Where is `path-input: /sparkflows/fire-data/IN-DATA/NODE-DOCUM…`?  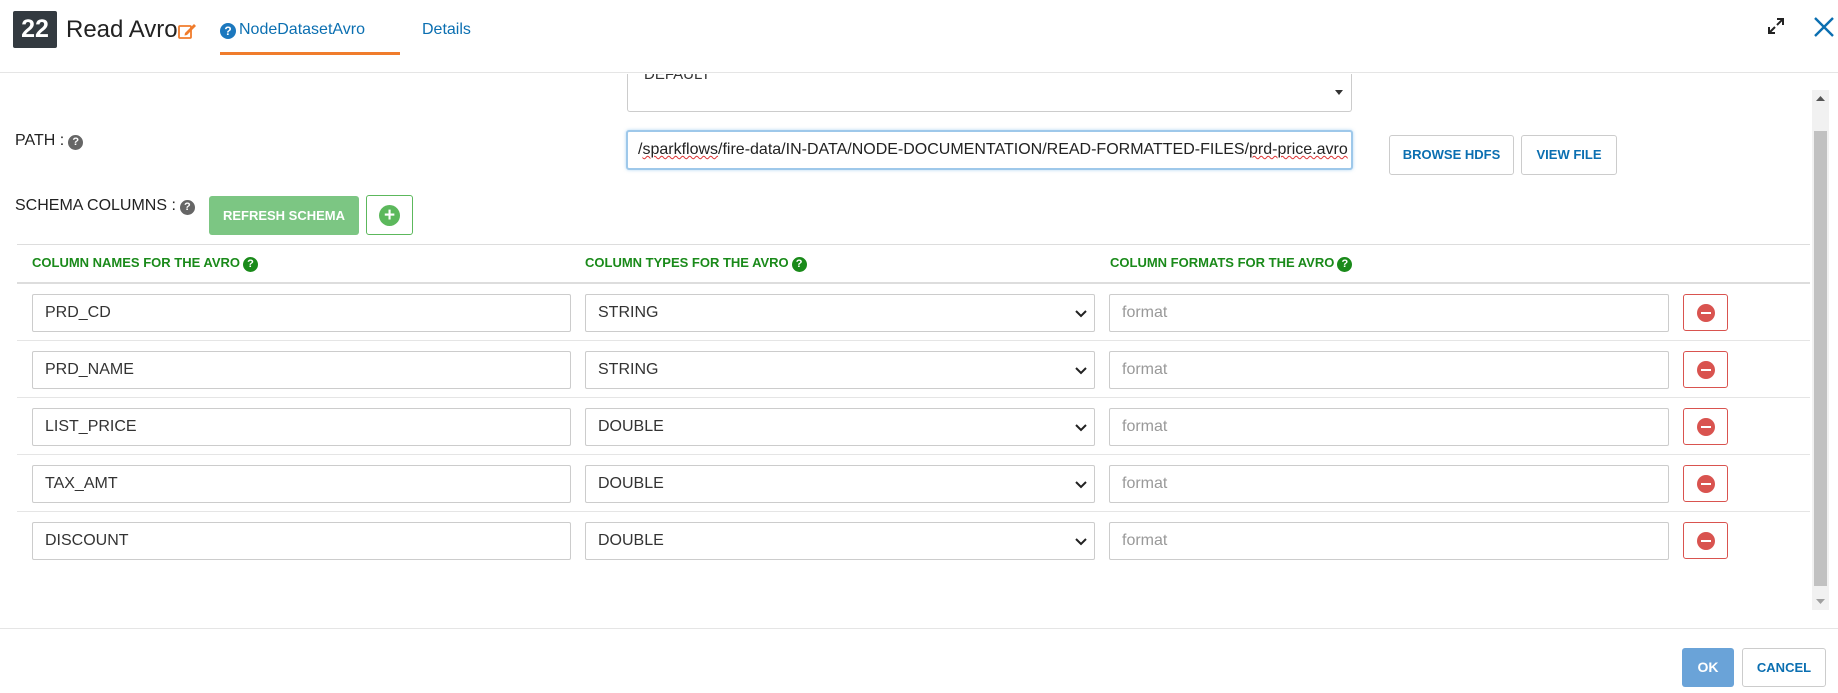 path-input: /sparkflows/fire-data/IN-DATA/NODE-DOCUM… is located at coordinates (989, 150).